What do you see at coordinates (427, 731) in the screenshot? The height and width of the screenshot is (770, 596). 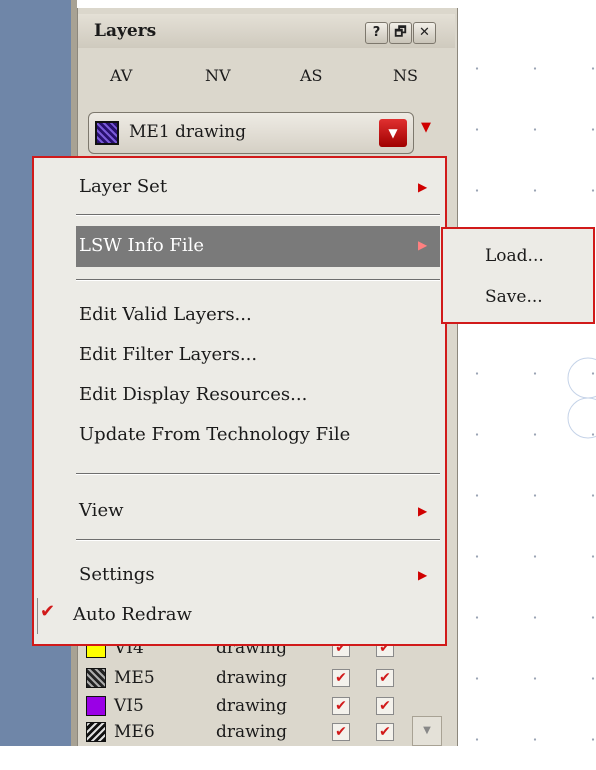 I see `scroll-down-arrow: ▼` at bounding box center [427, 731].